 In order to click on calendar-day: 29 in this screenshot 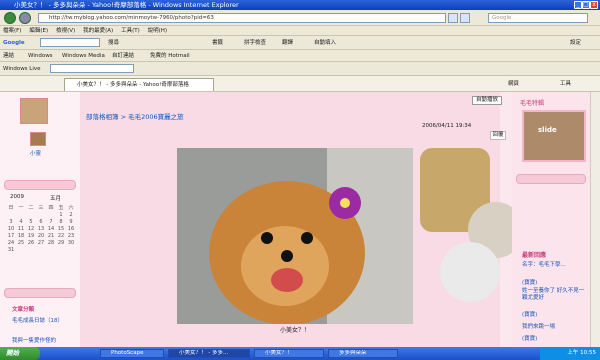, I will do `click(61, 242)`.